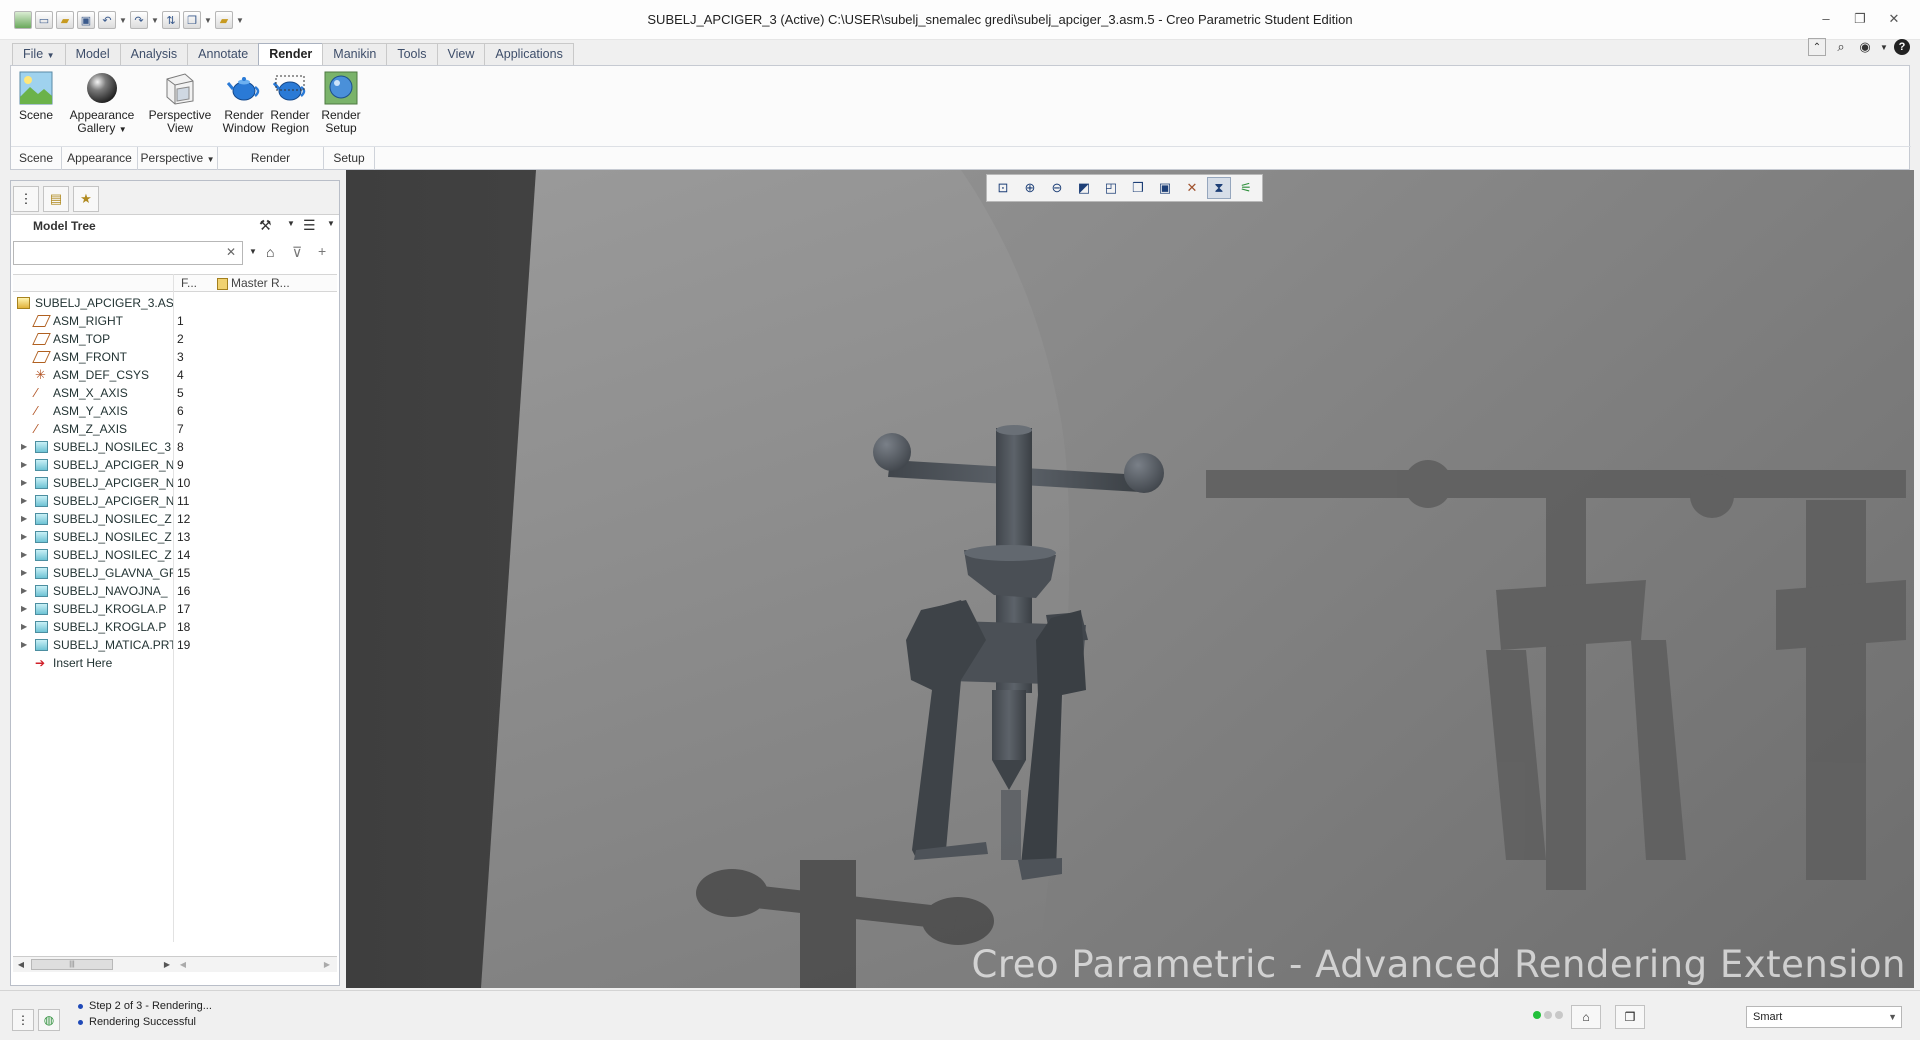 The height and width of the screenshot is (1040, 1920). What do you see at coordinates (1219, 188) in the screenshot?
I see `spin-center-icon: ⧗` at bounding box center [1219, 188].